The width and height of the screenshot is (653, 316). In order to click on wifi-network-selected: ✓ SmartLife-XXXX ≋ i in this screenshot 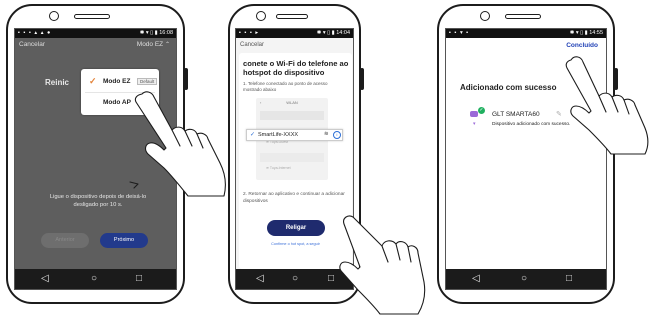, I will do `click(294, 135)`.